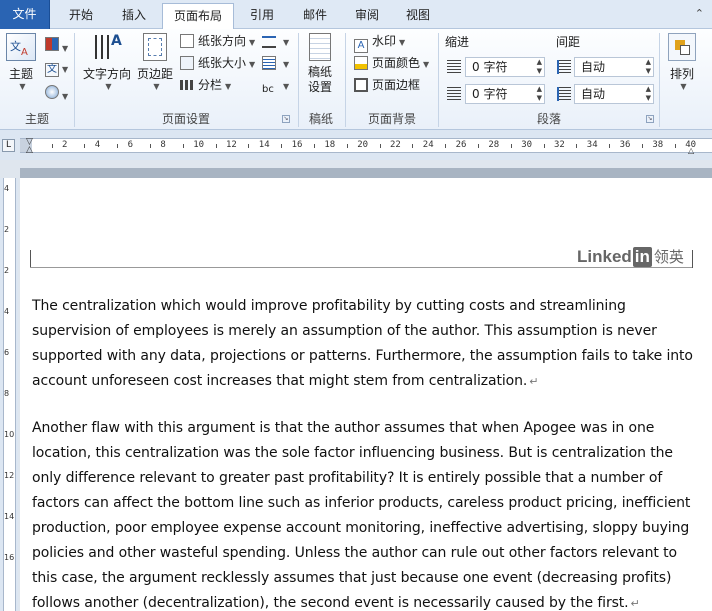 The image size is (712, 611). What do you see at coordinates (315, 16) in the screenshot?
I see `tab-mailings: 邮件` at bounding box center [315, 16].